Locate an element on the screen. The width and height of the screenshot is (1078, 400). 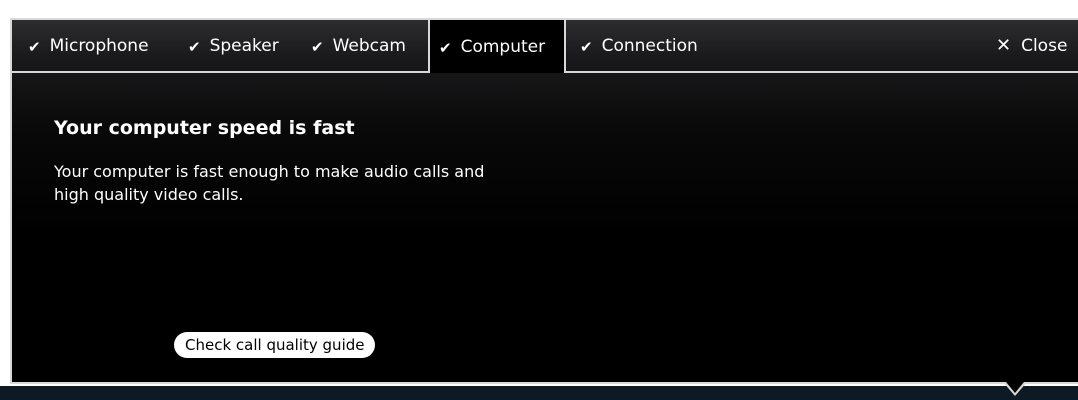
tab-computer: ✔ Computer is located at coordinates (497, 45).